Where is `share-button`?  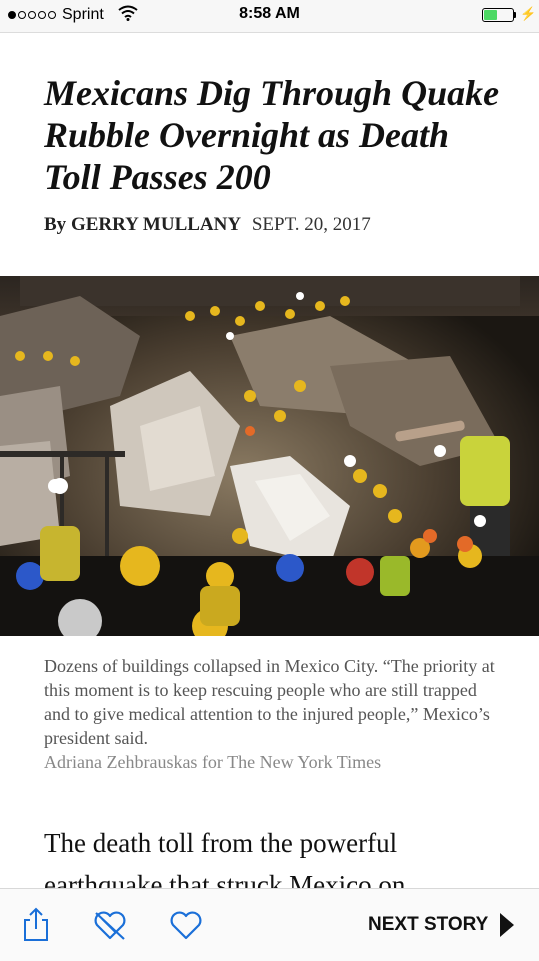
share-button is located at coordinates (36, 925).